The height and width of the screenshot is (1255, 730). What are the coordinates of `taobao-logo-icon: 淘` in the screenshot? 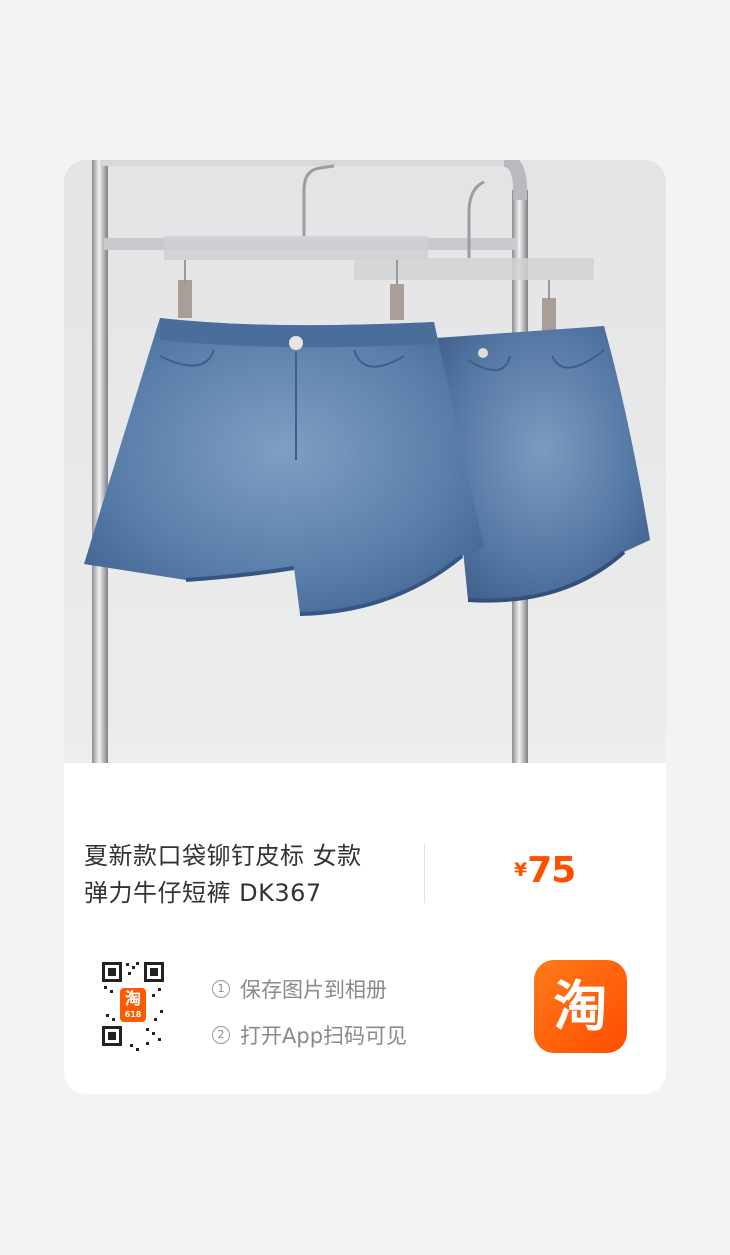 It's located at (580, 1006).